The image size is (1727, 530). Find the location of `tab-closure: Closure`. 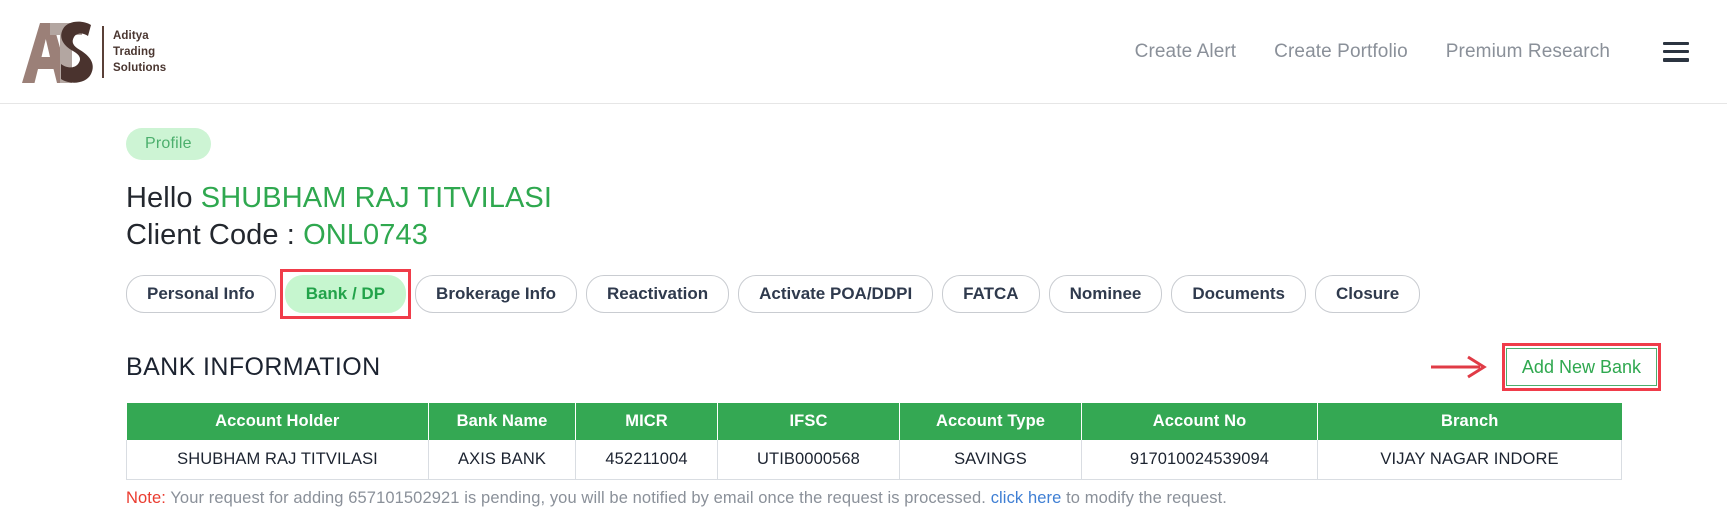

tab-closure: Closure is located at coordinates (1367, 294).